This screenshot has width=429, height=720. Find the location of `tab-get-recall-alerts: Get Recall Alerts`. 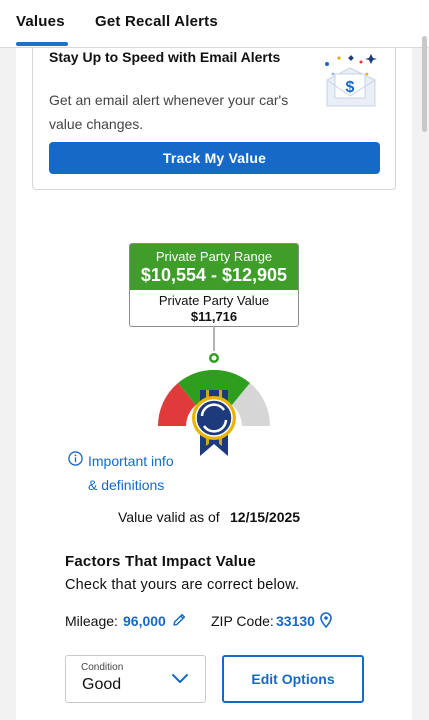

tab-get-recall-alerts: Get Recall Alerts is located at coordinates (156, 21).